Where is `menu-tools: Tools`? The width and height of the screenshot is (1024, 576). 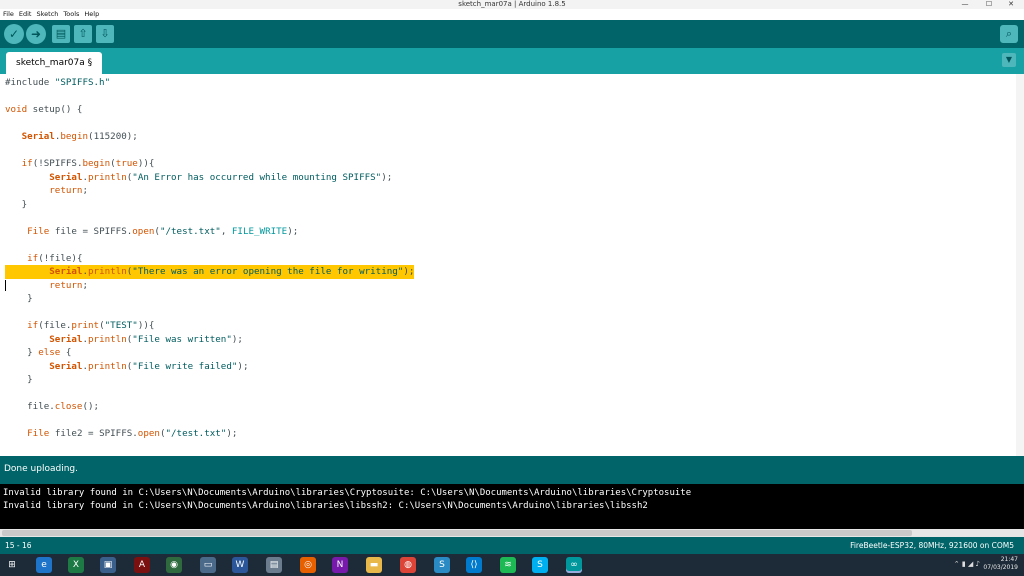
menu-tools: Tools is located at coordinates (71, 14).